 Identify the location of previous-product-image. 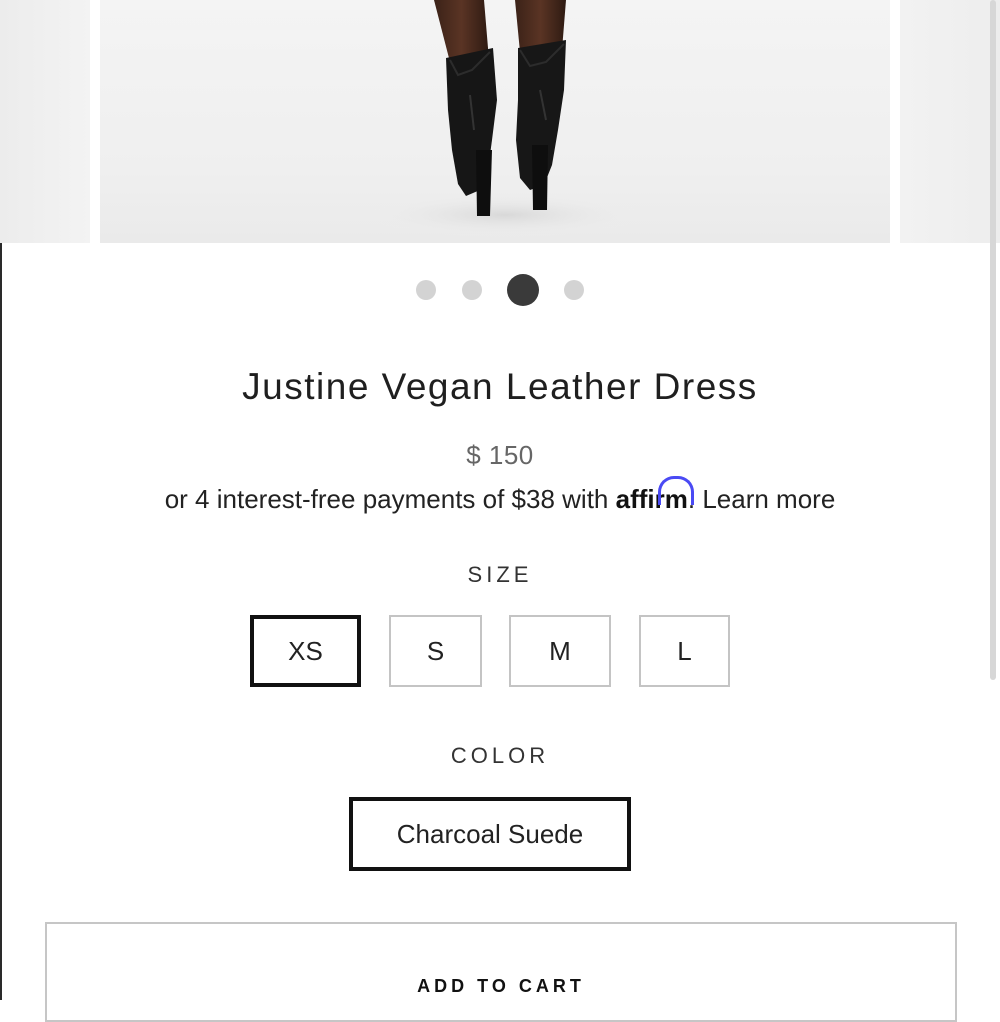
(45, 121).